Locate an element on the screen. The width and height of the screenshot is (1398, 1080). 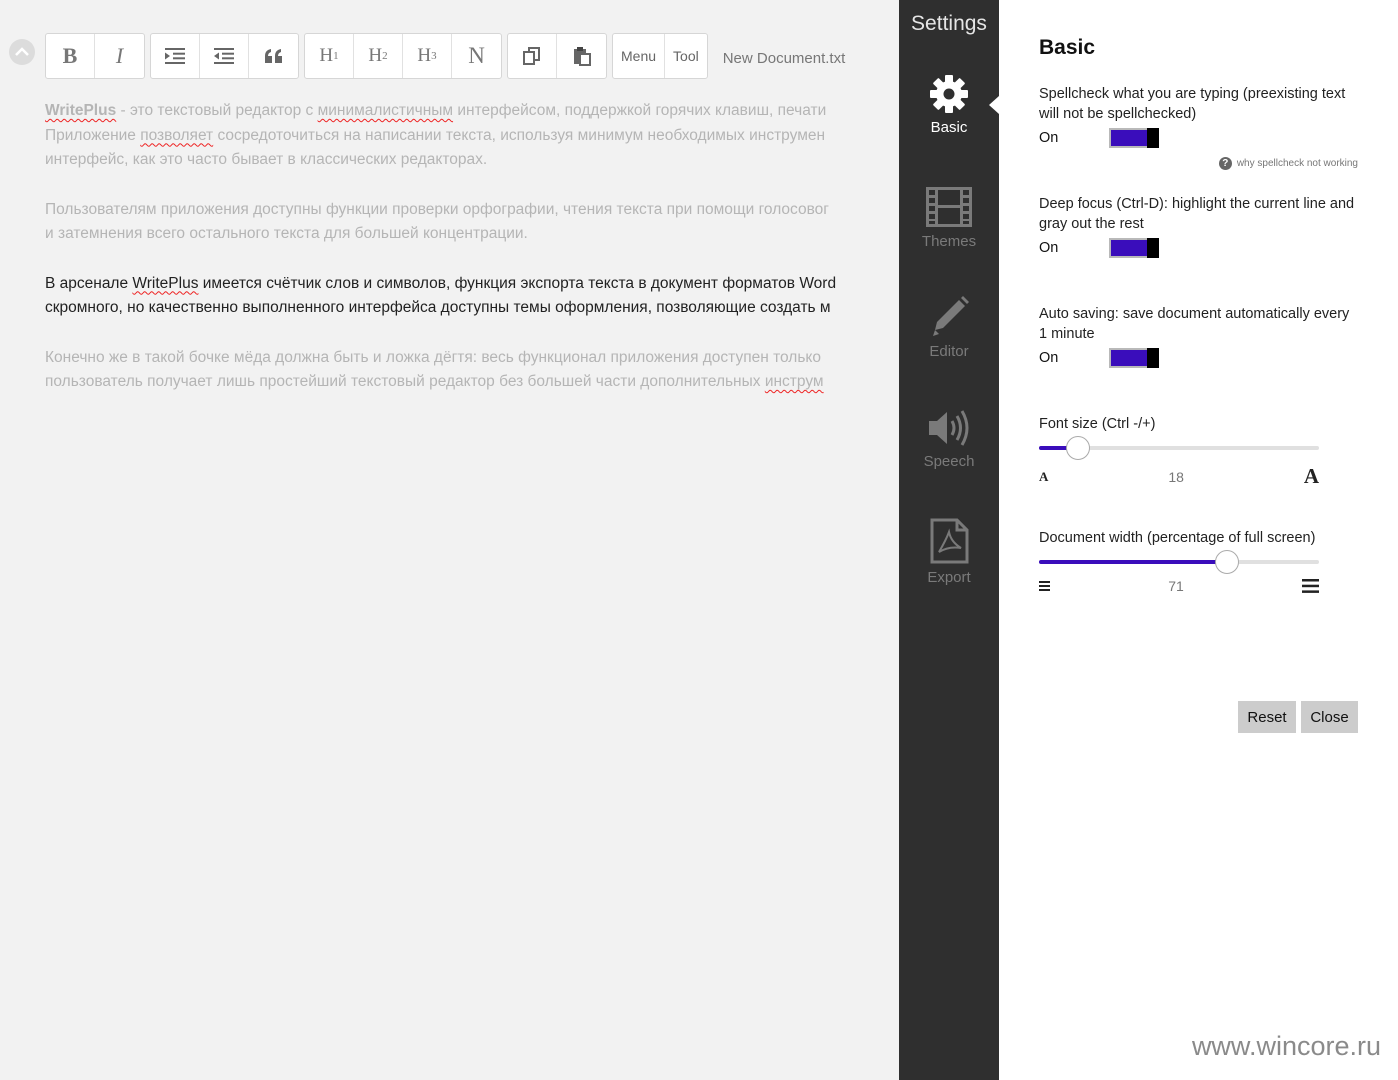
pdf-icon is located at coordinates (949, 541).